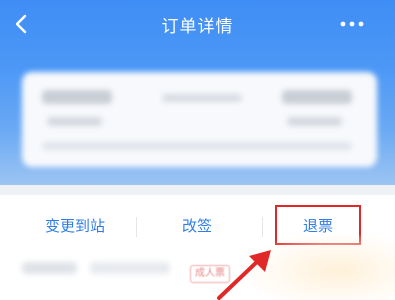  I want to click on change-station-button: 变更到站, so click(75, 226).